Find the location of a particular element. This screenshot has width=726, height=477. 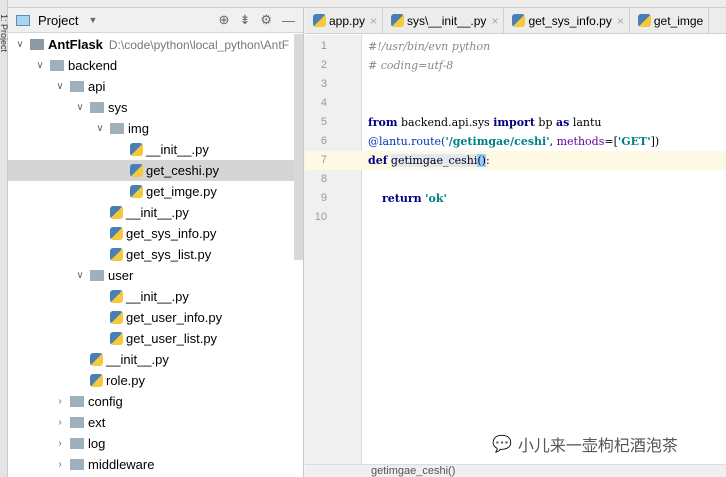

tree-item: ∨ img is located at coordinates (155, 128).